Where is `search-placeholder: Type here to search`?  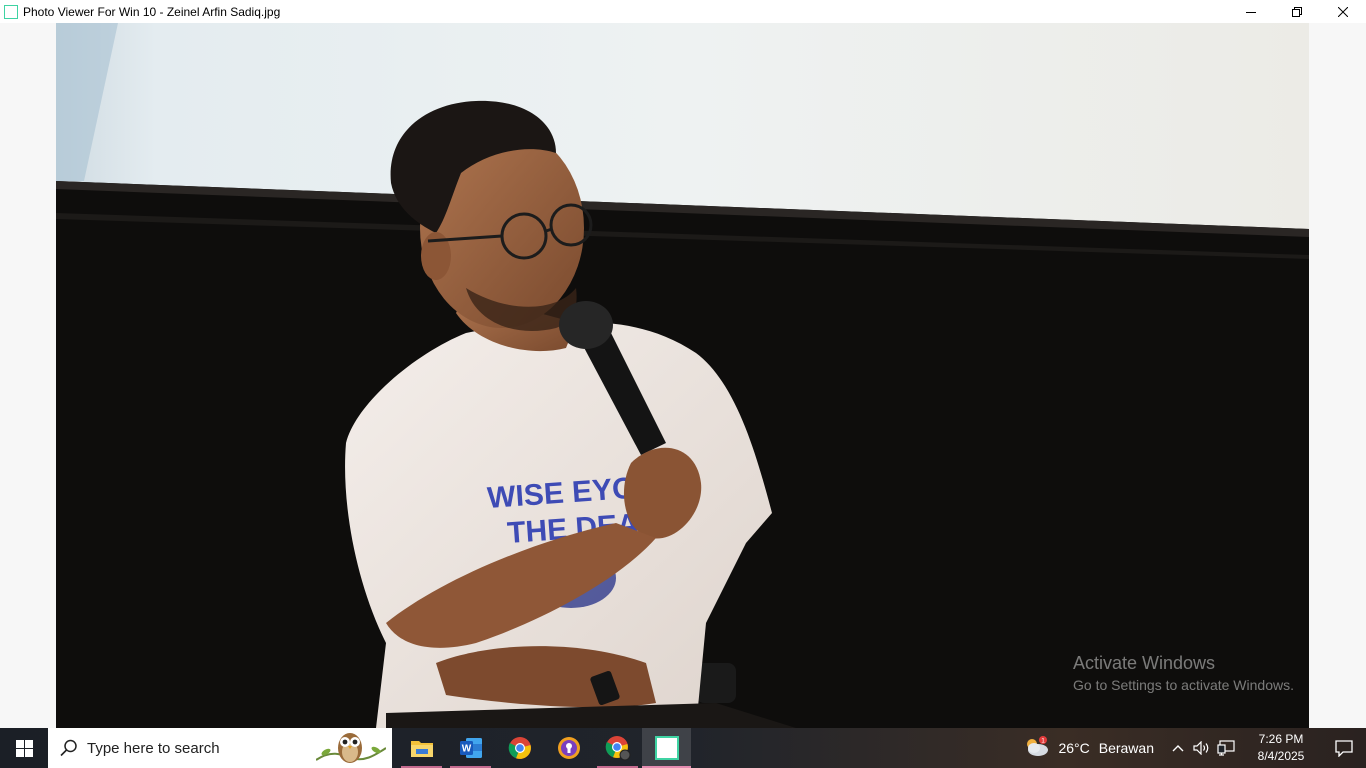 search-placeholder: Type here to search is located at coordinates (153, 748).